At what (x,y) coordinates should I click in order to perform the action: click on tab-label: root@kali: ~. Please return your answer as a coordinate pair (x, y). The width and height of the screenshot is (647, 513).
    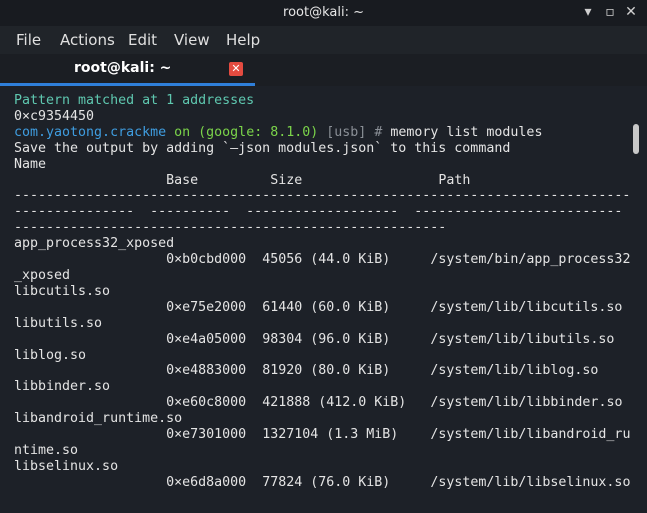
    Looking at the image, I should click on (123, 68).